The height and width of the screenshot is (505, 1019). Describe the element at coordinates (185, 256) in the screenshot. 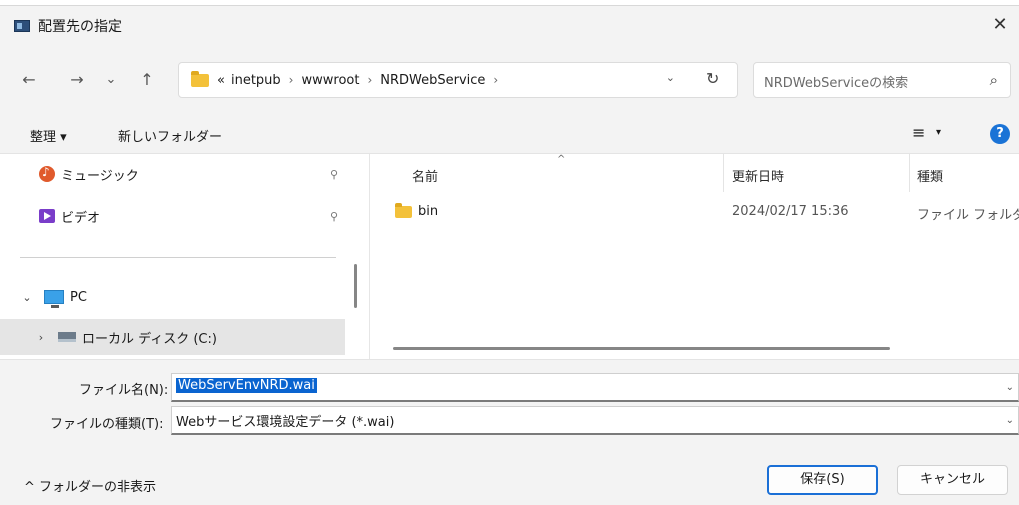

I see `navigation-pane: ミュージック ⚲ ビデオ ⚲ ⌄ PC › ローカル ディスク (C:)` at that location.